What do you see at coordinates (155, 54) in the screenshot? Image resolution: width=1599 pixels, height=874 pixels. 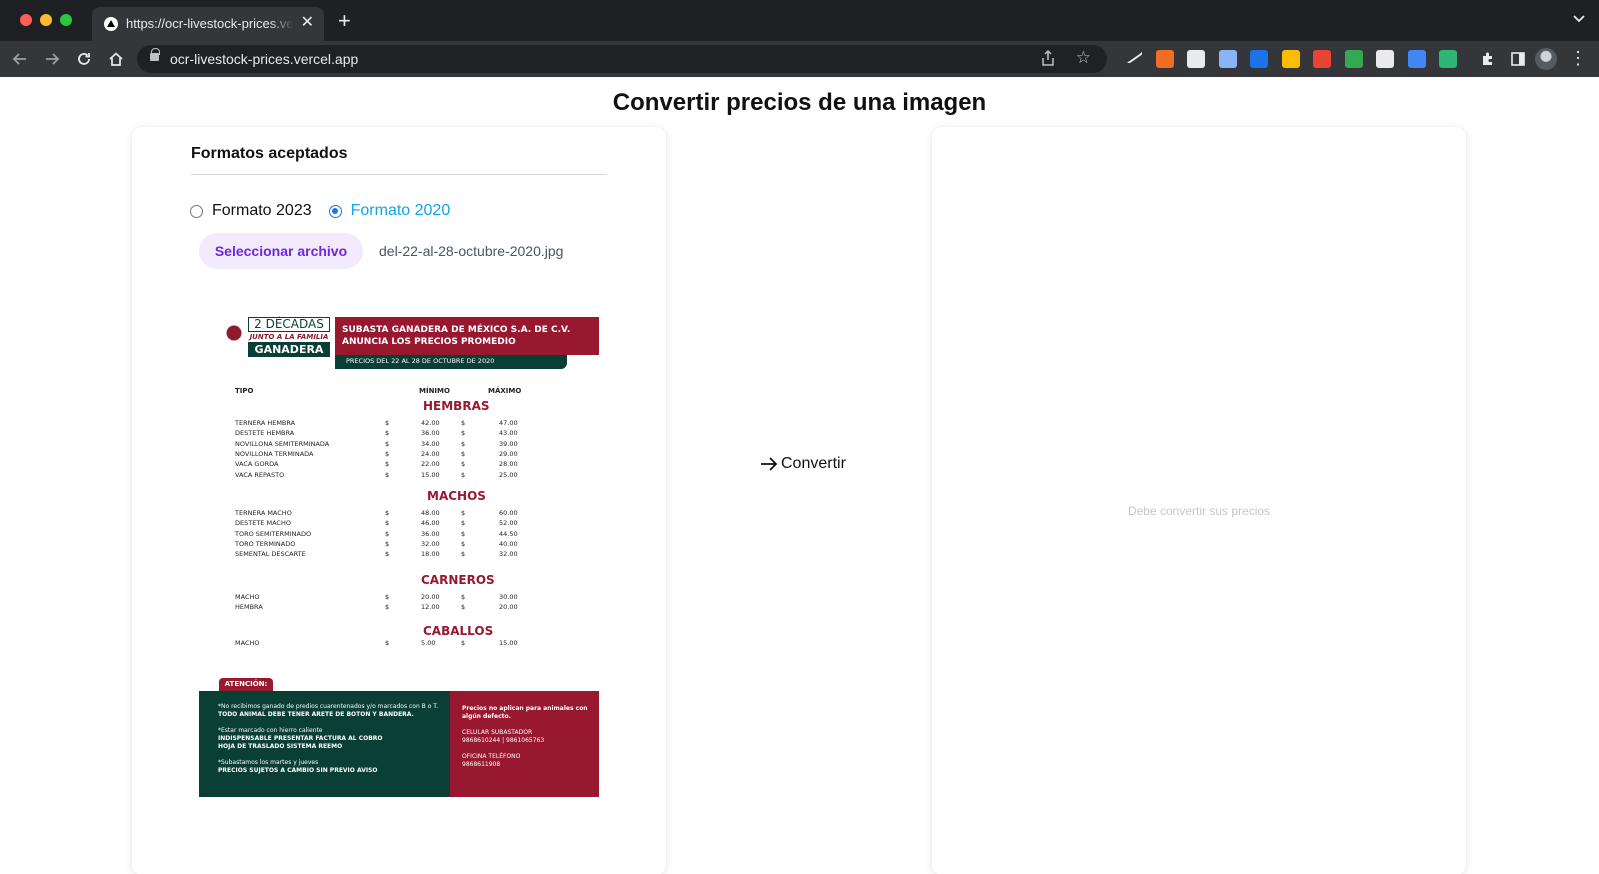 I see `lock-icon` at bounding box center [155, 54].